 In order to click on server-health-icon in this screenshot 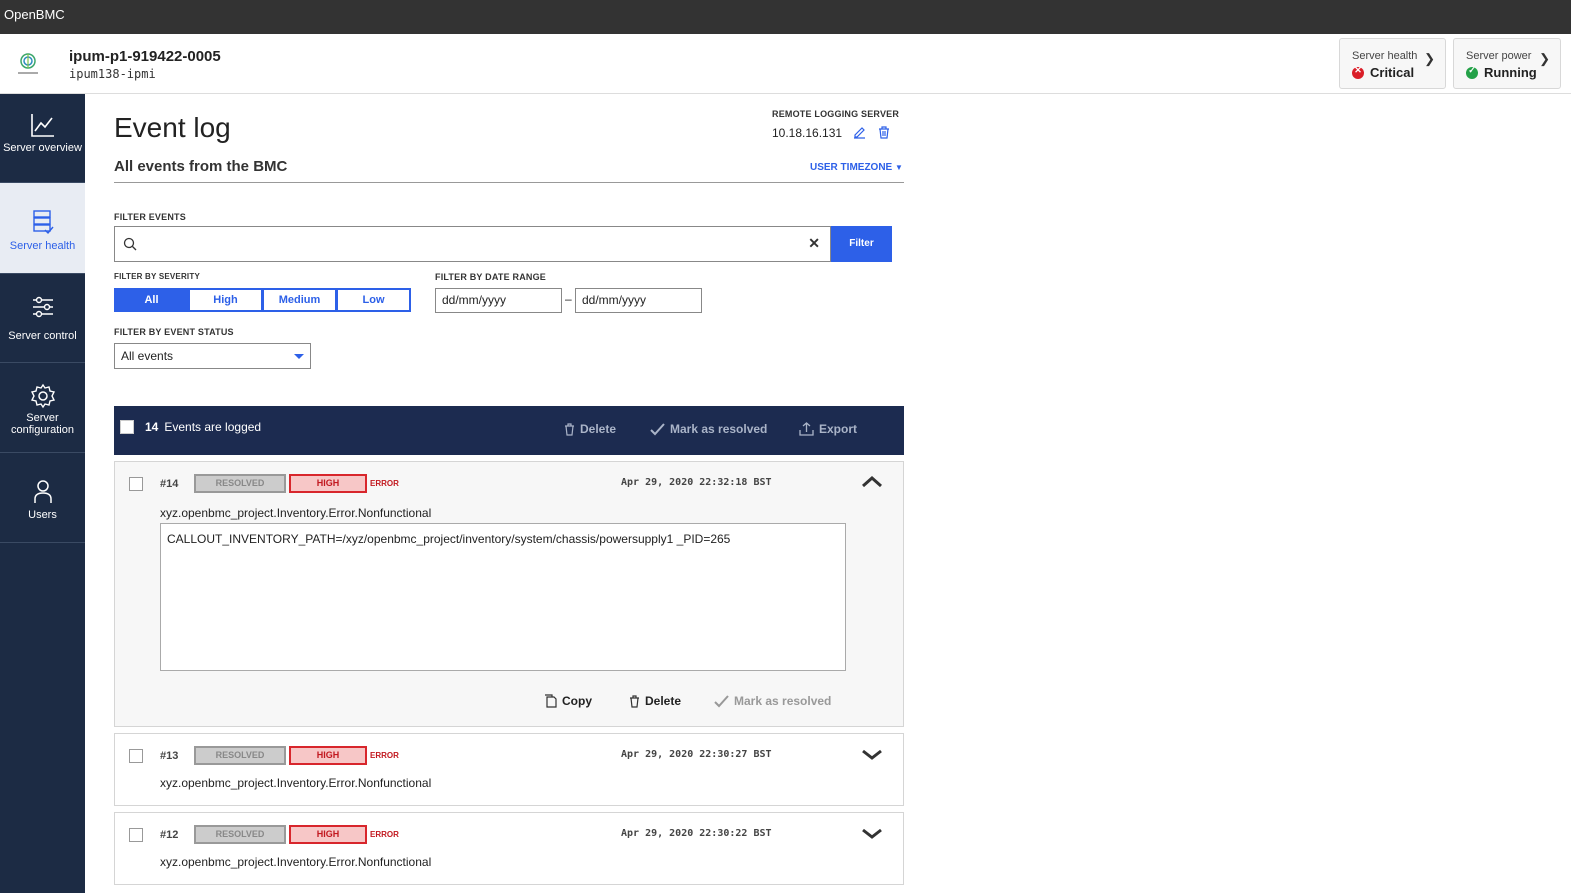, I will do `click(43, 222)`.